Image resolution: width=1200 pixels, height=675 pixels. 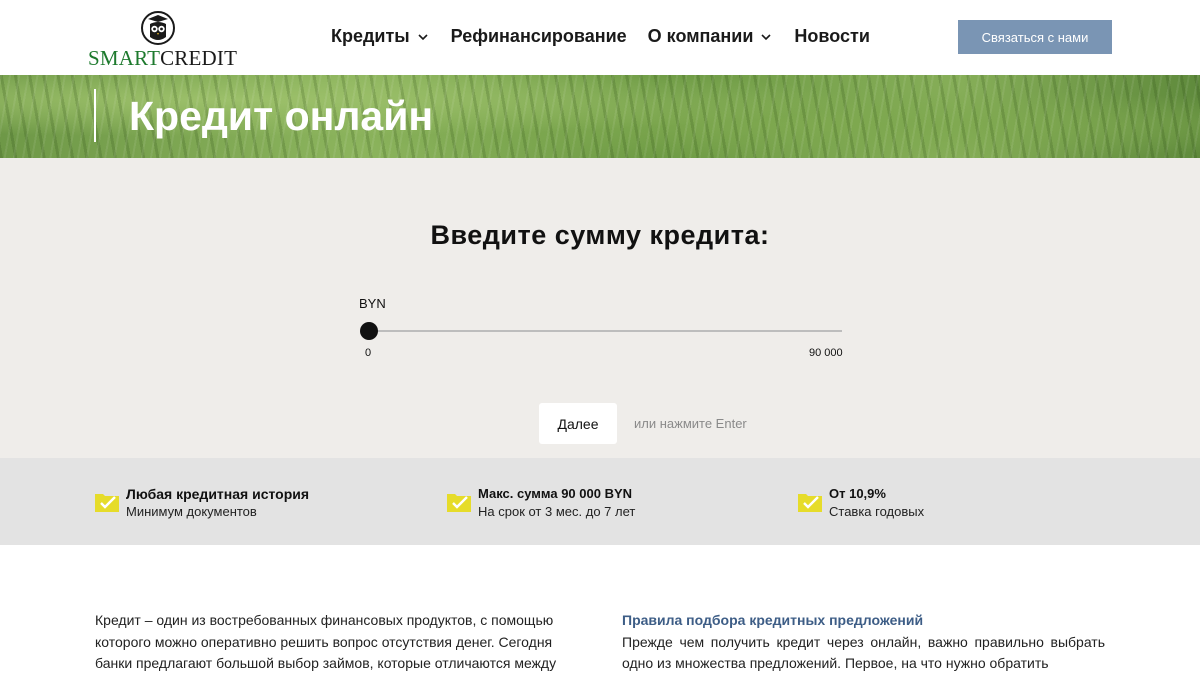 I want to click on nav-item-credits: Кредиты, so click(x=380, y=36).